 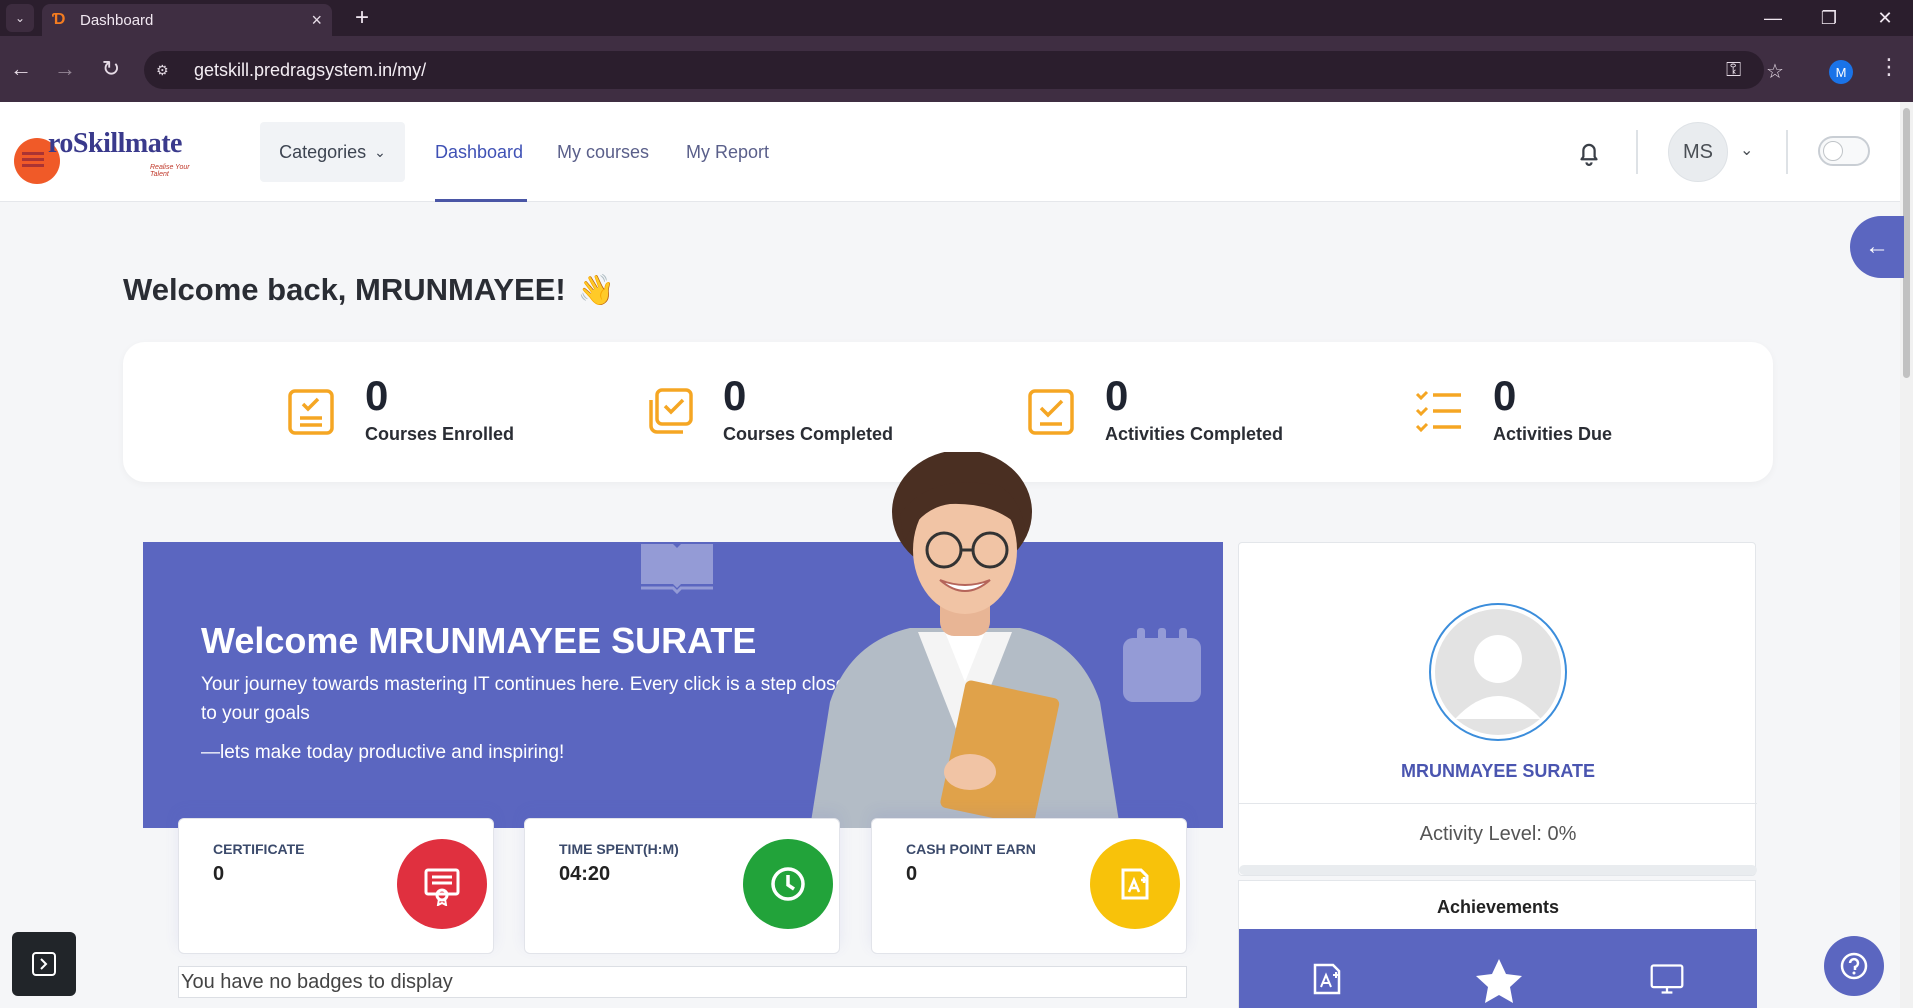 I want to click on page-title: Welcome back, MRUNMAYEE! 👋, so click(x=369, y=290).